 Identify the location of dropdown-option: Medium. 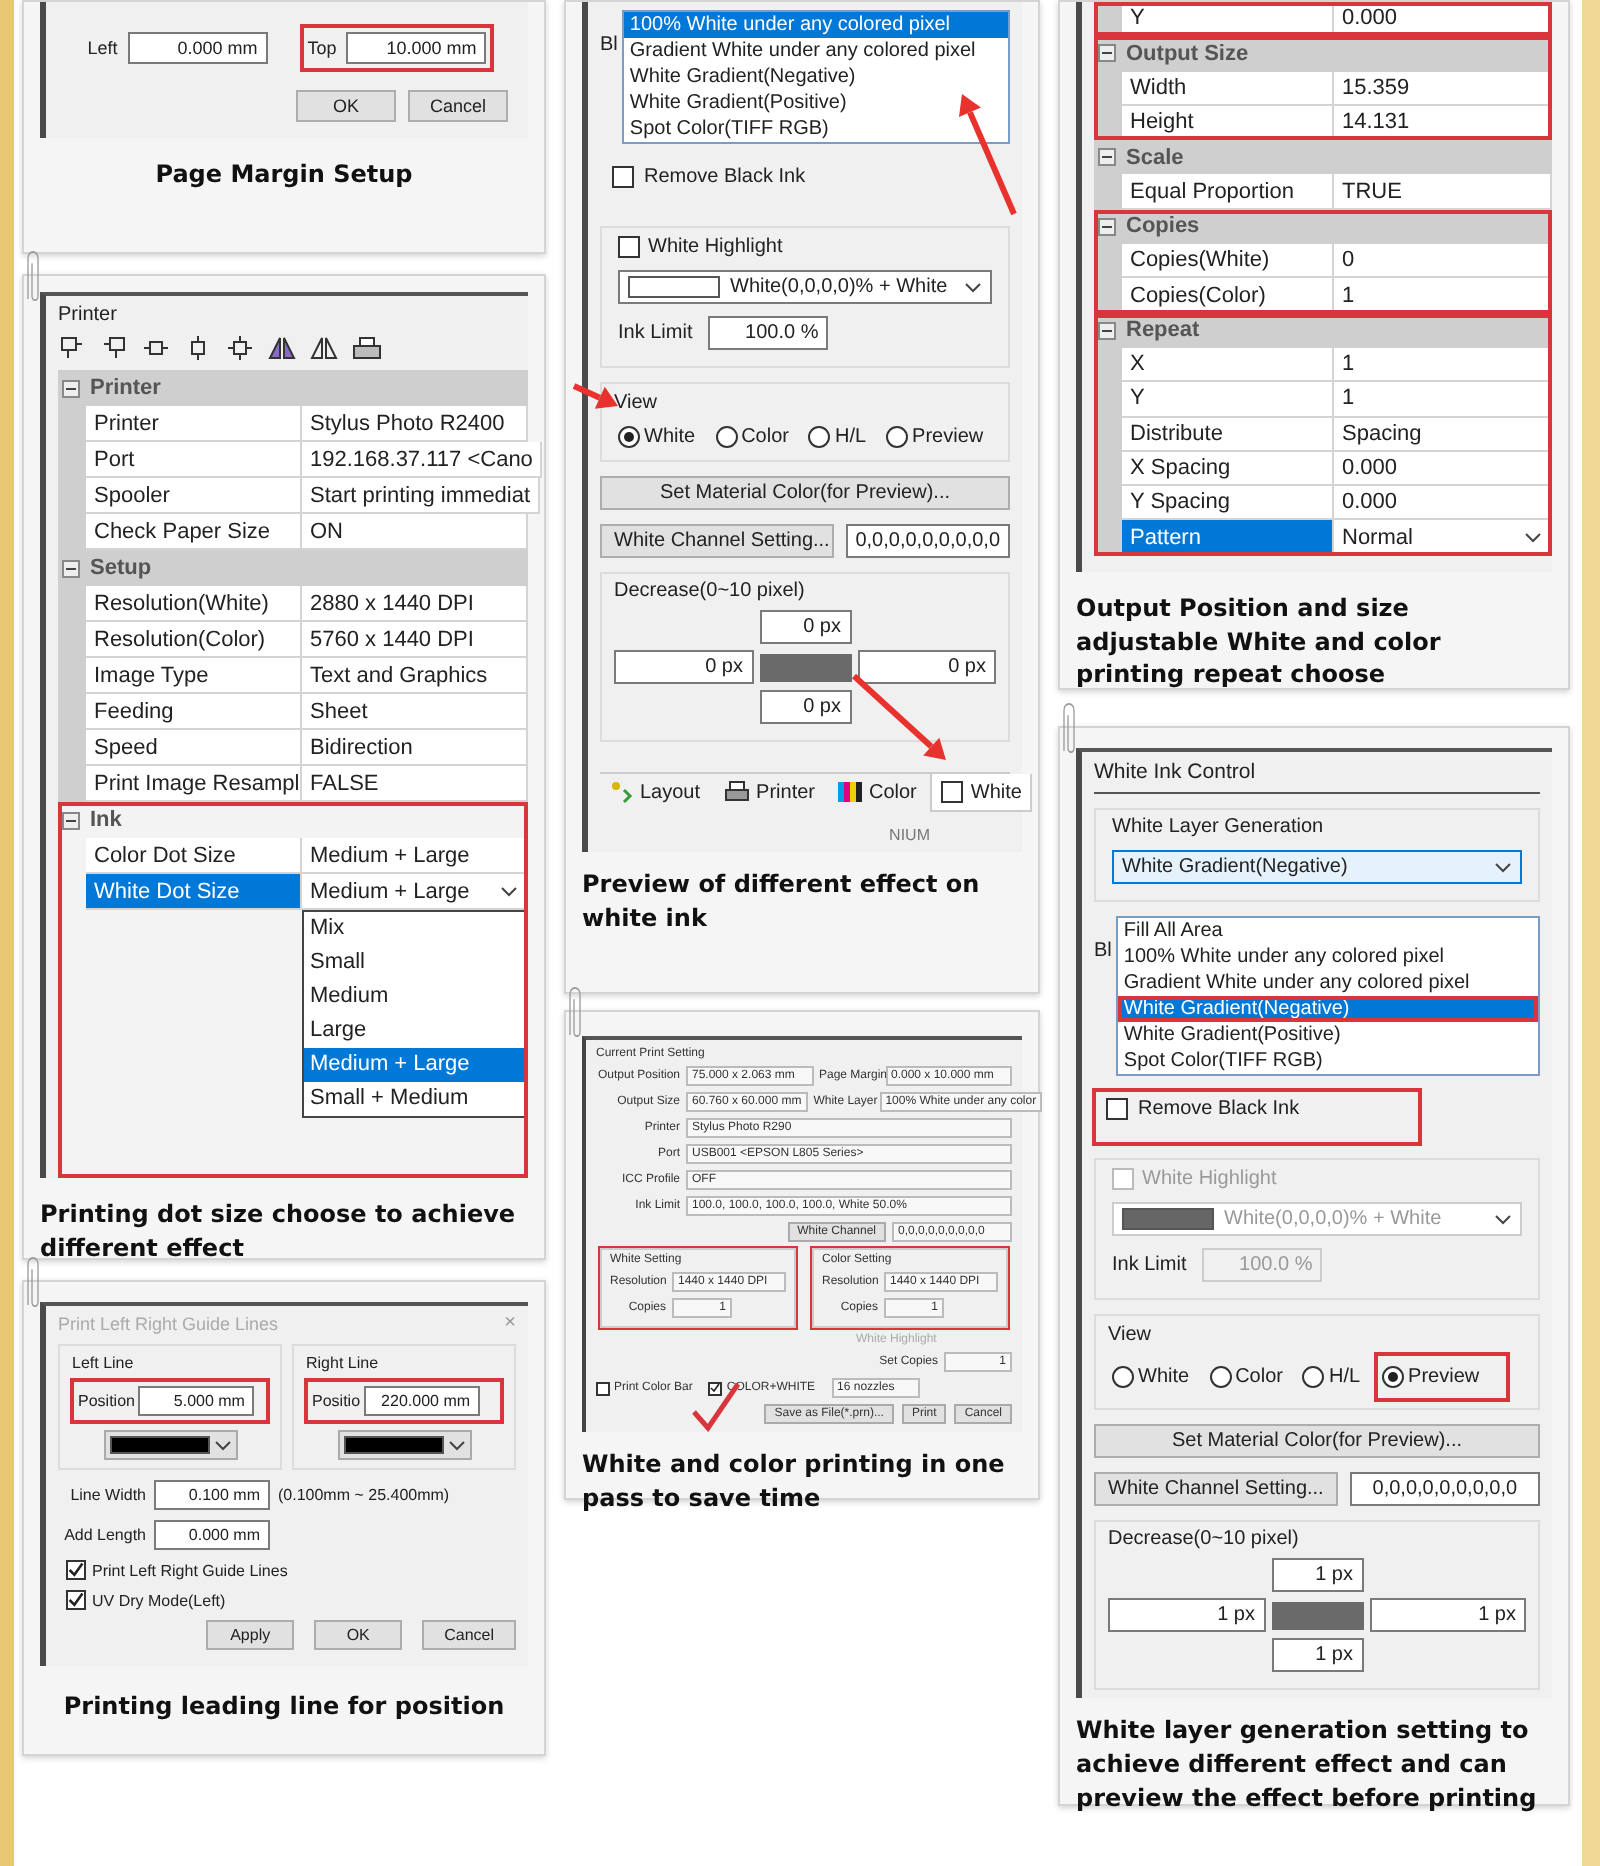
(415, 997).